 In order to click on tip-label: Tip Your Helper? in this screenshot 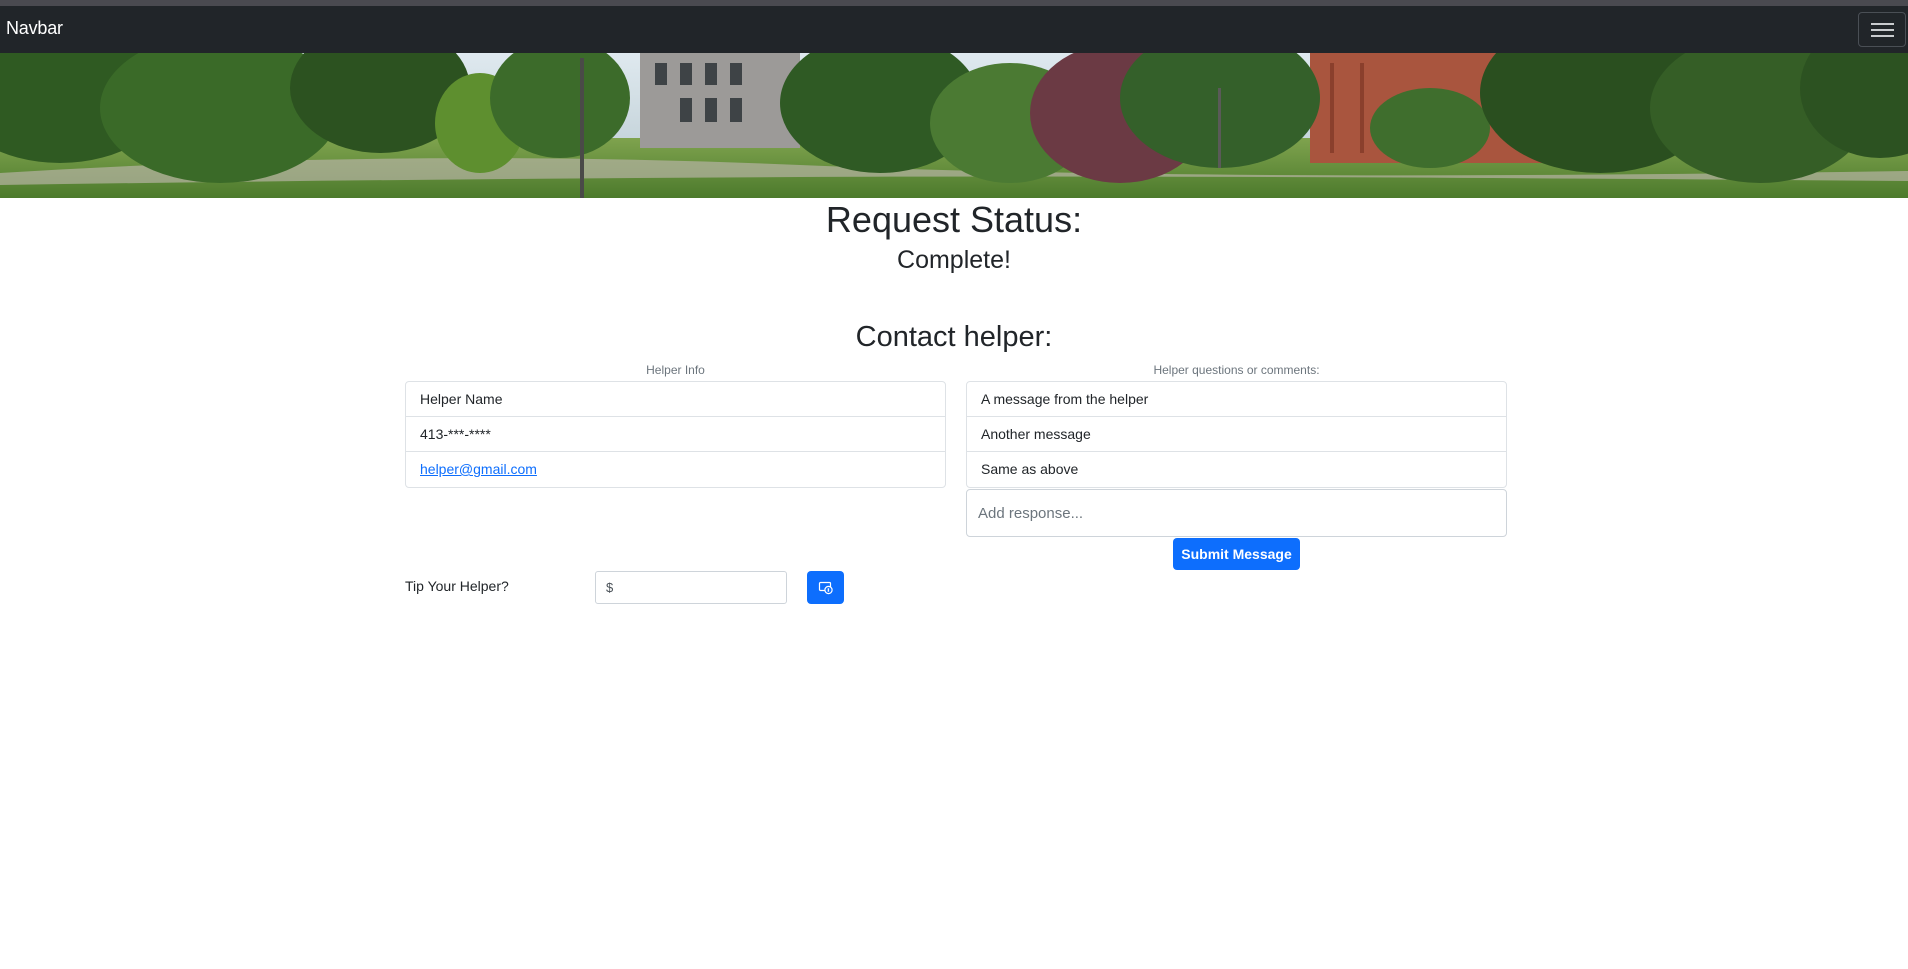, I will do `click(457, 586)`.